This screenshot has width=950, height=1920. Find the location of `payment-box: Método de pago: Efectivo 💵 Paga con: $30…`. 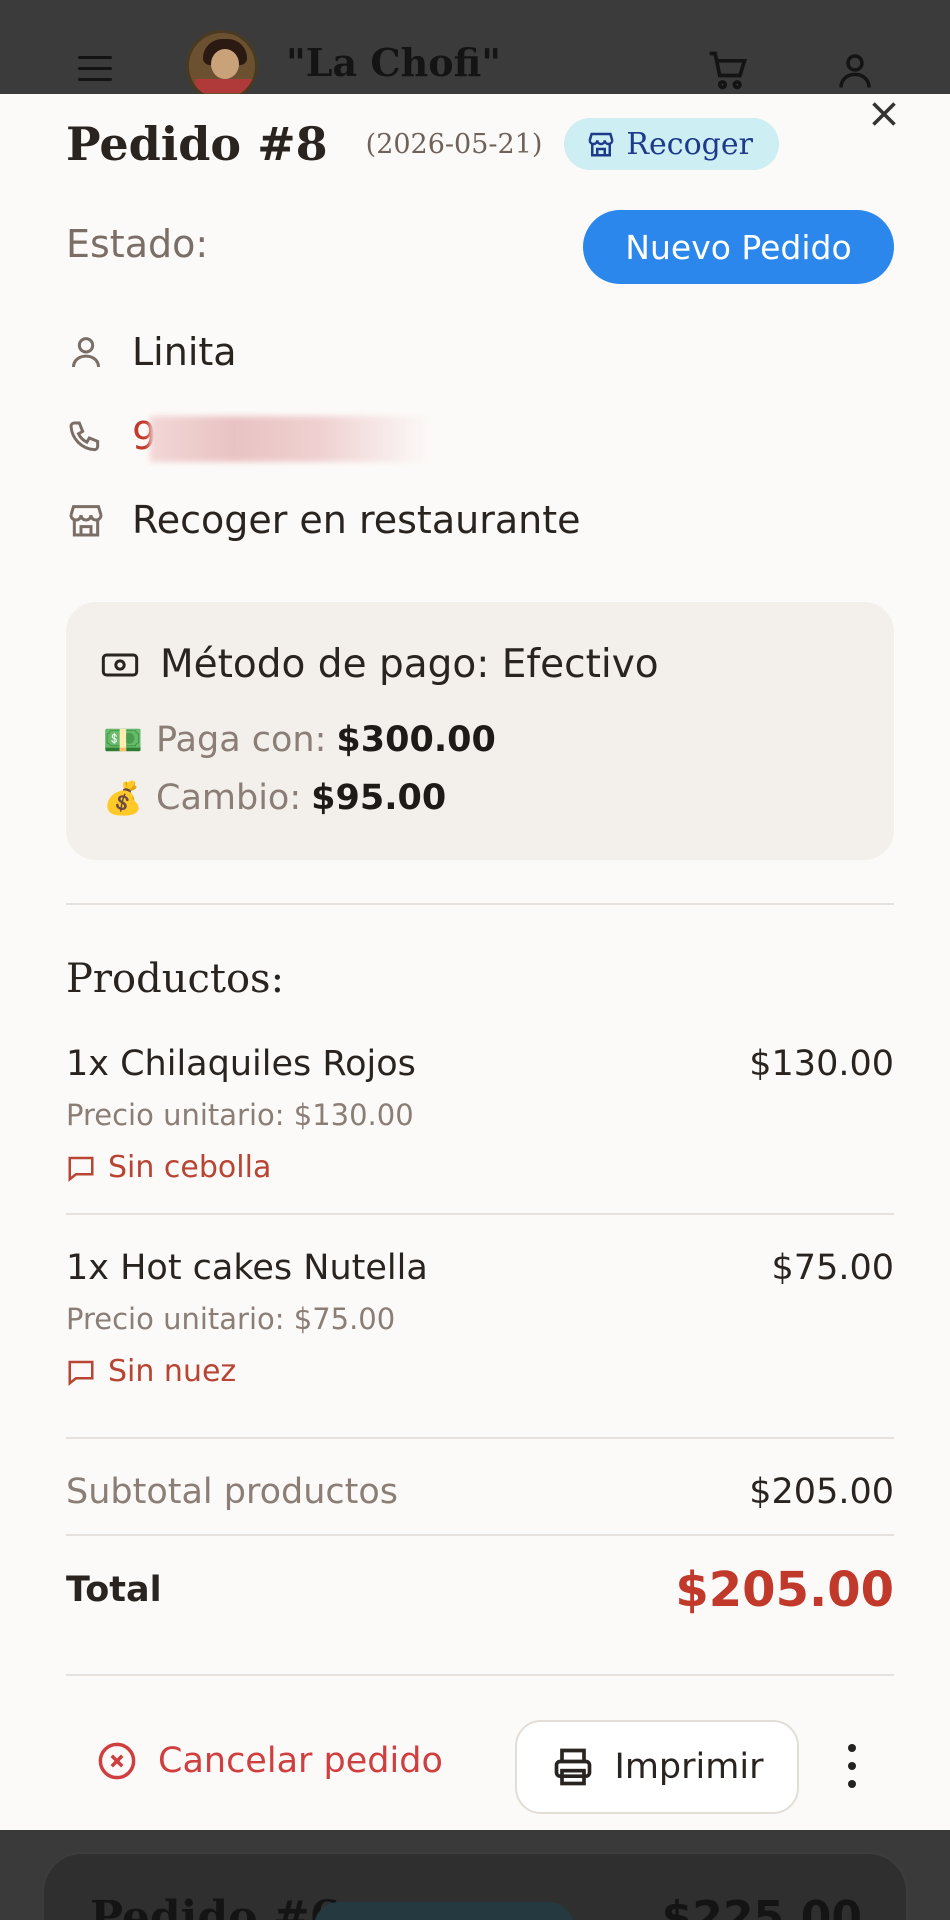

payment-box: Método de pago: Efectivo 💵 Paga con: $30… is located at coordinates (480, 731).